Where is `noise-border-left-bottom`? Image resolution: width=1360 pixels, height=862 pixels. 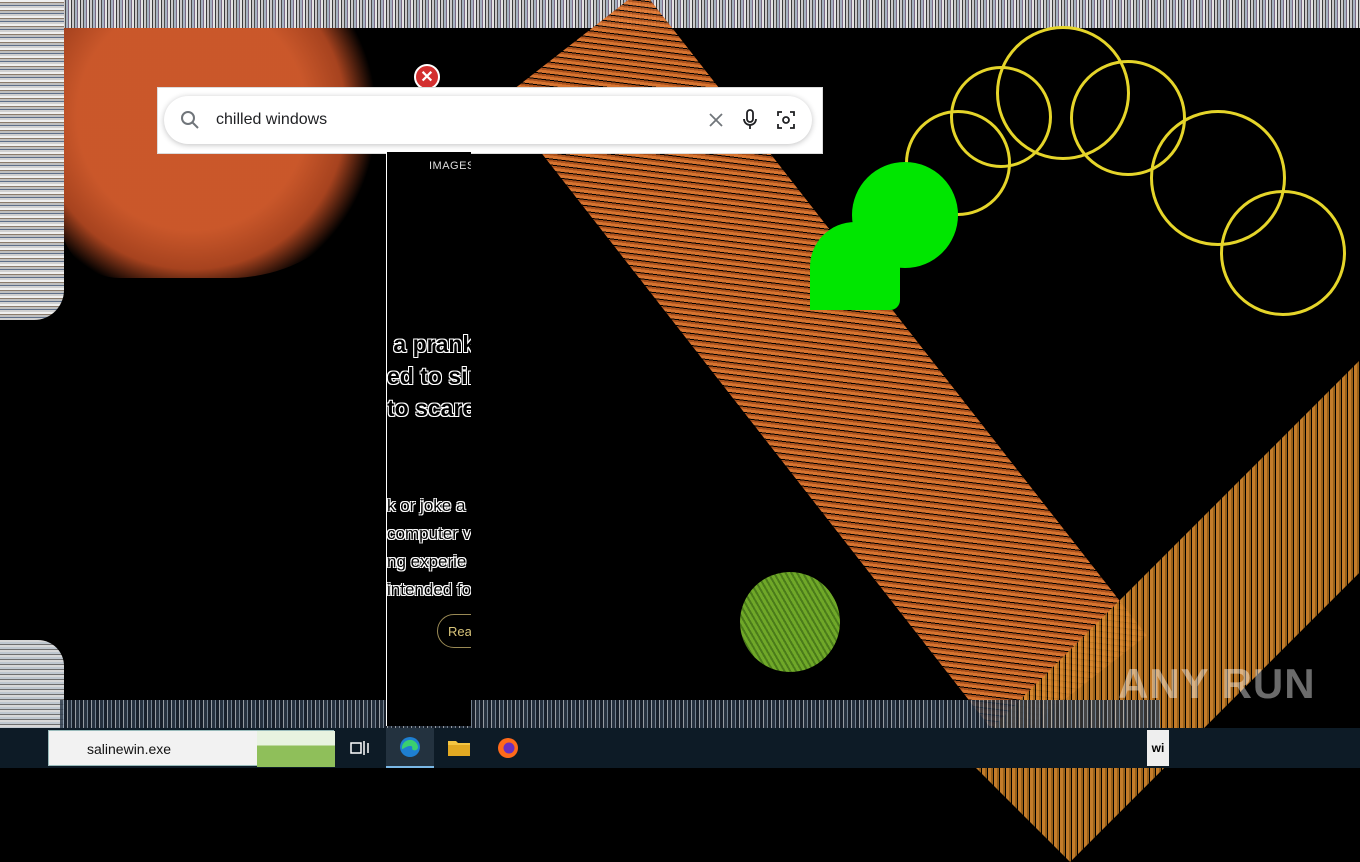
noise-border-left-bottom is located at coordinates (32, 686).